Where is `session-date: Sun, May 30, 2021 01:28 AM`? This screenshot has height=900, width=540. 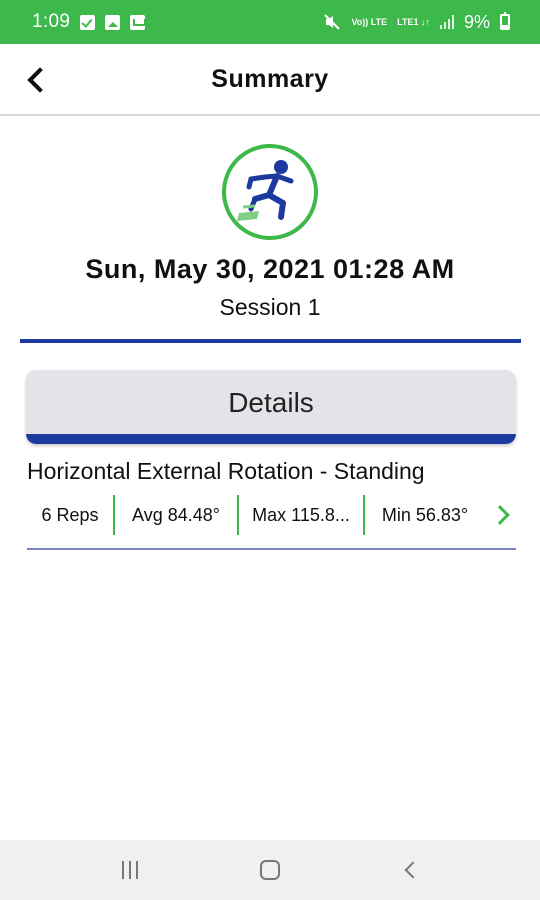 session-date: Sun, May 30, 2021 01:28 AM is located at coordinates (270, 269).